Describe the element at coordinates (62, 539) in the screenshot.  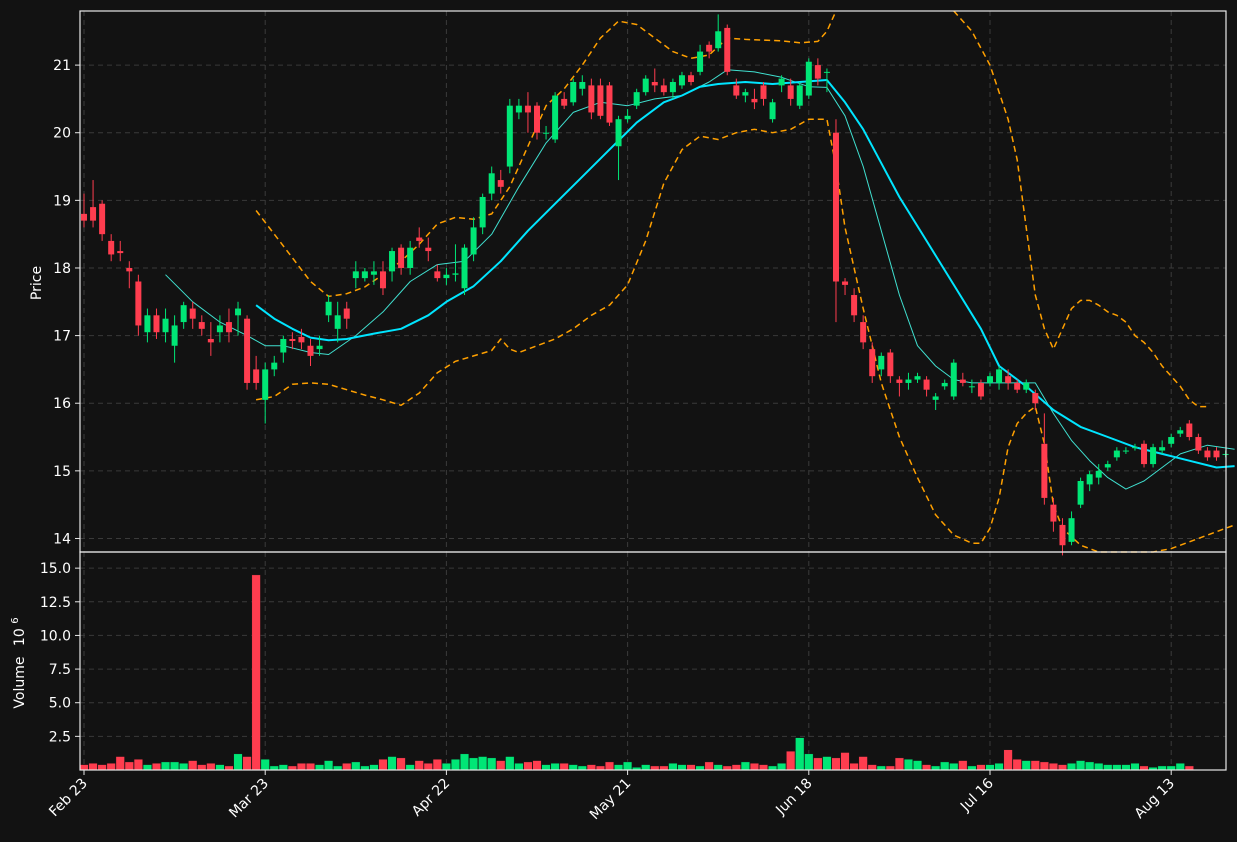
I see `price-tick-label: 14` at that location.